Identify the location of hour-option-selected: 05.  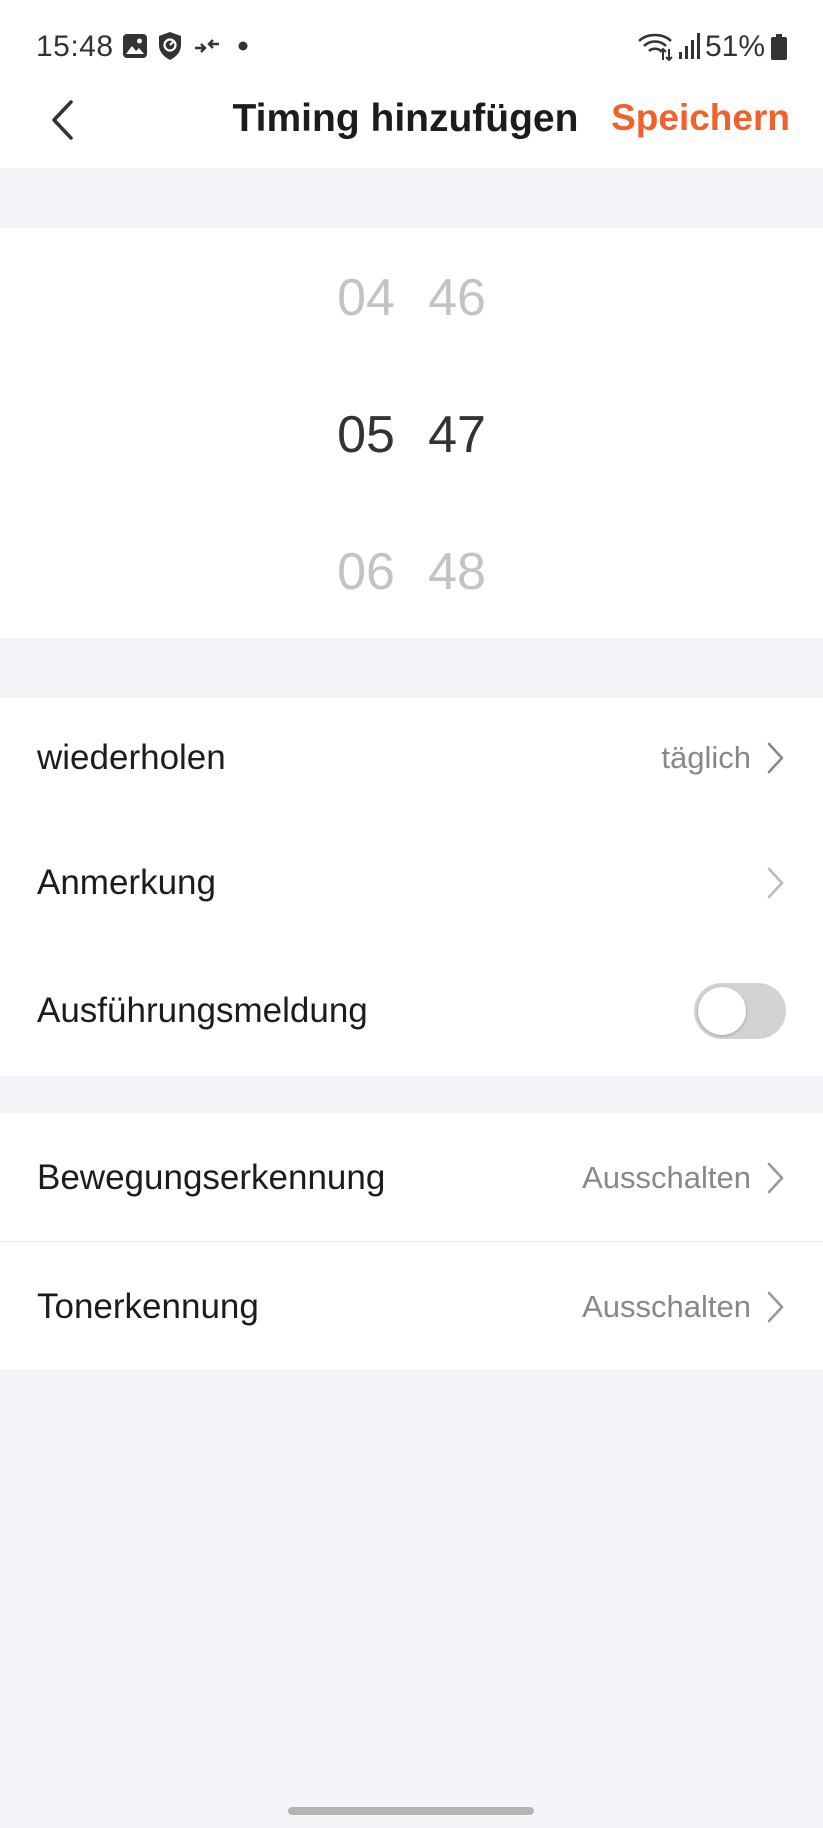
(366, 435).